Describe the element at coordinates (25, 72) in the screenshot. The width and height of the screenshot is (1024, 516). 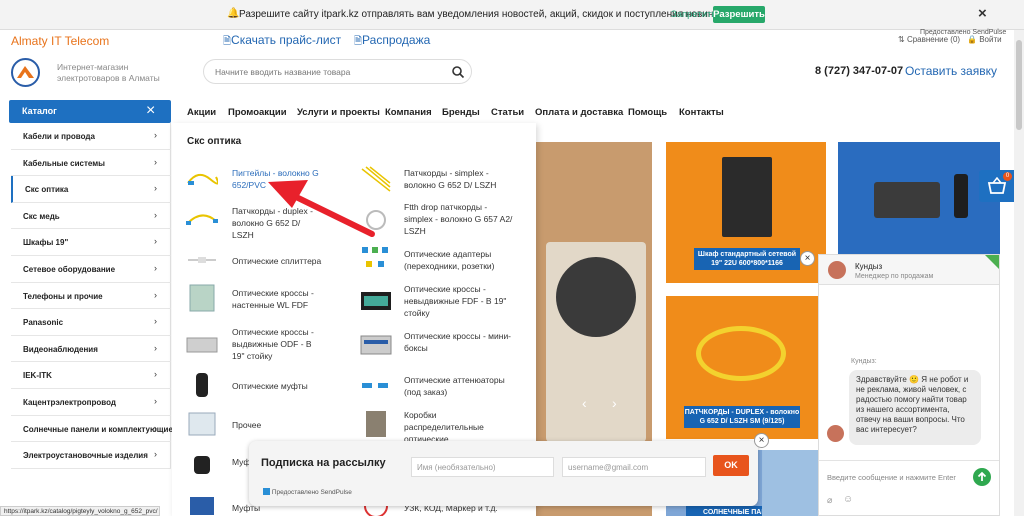
I see `site-logo` at that location.